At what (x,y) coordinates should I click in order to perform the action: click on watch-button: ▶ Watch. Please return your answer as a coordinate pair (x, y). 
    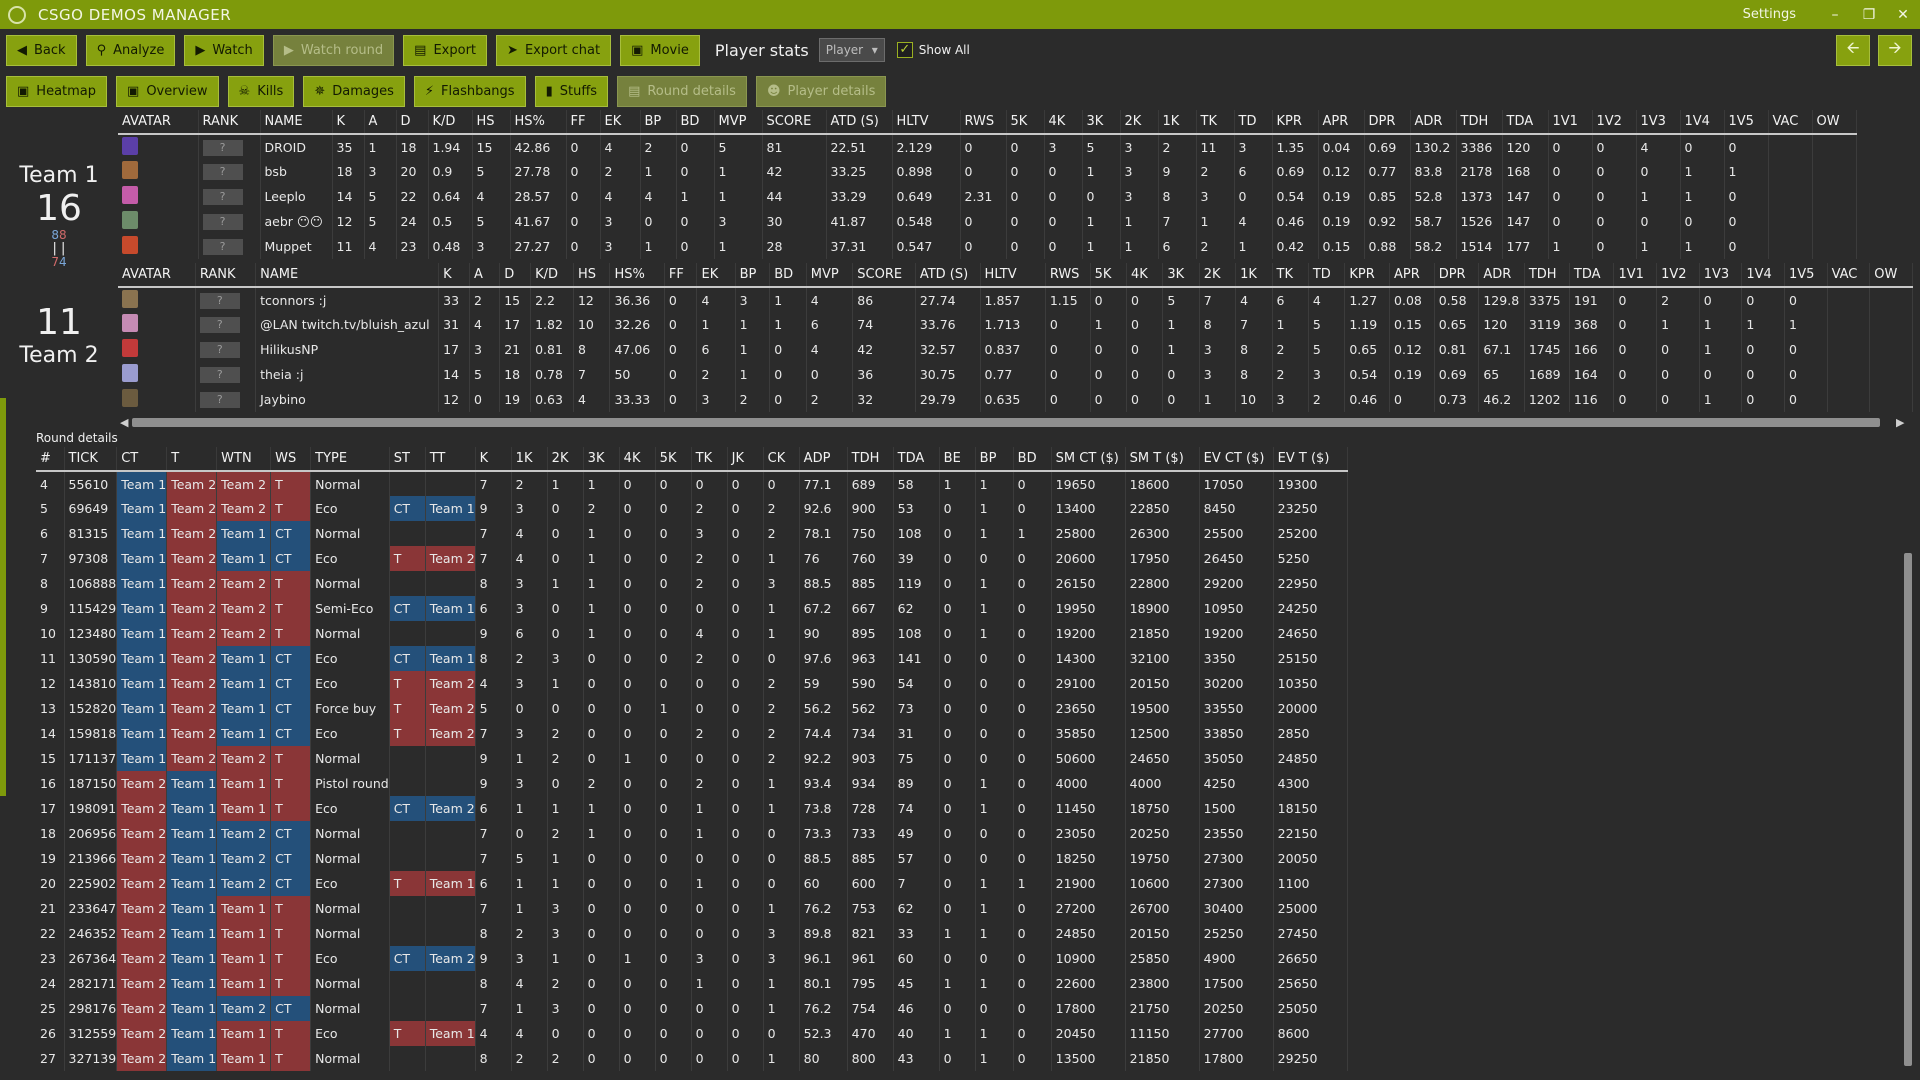
    Looking at the image, I should click on (224, 50).